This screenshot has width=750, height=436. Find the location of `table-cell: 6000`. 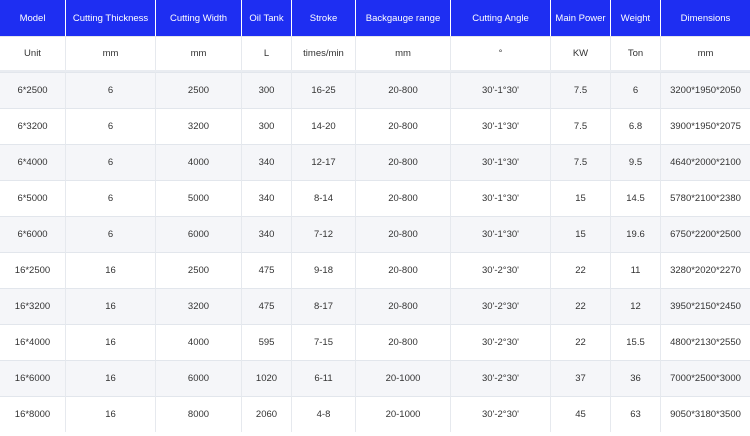

table-cell: 6000 is located at coordinates (199, 234).